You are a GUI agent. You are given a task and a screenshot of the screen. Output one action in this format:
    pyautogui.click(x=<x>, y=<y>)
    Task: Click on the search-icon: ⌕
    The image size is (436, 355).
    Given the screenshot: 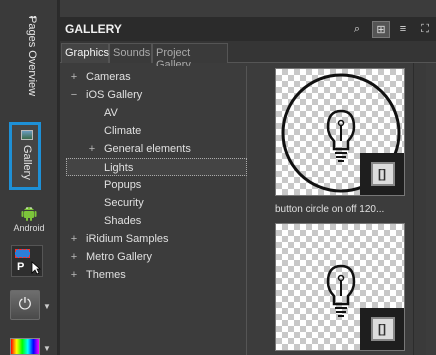 What is the action you would take?
    pyautogui.click(x=357, y=29)
    